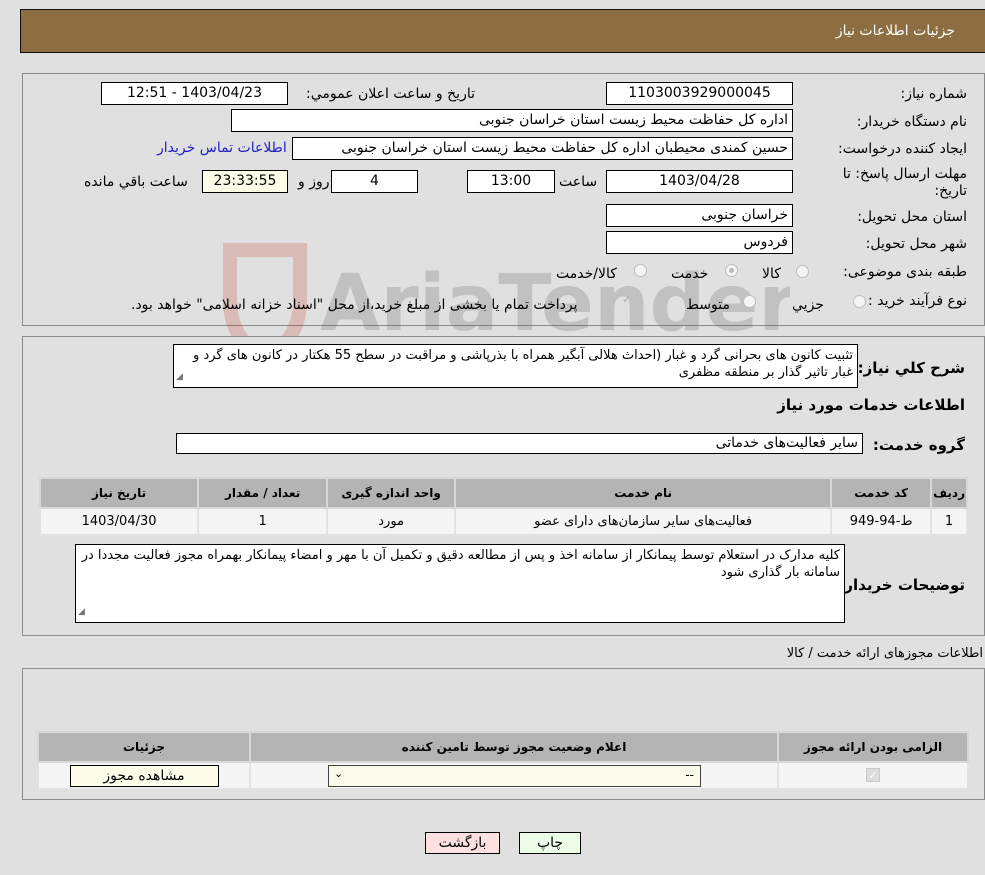  I want to click on creator-label: ایجاد کننده درخواست:, so click(902, 149).